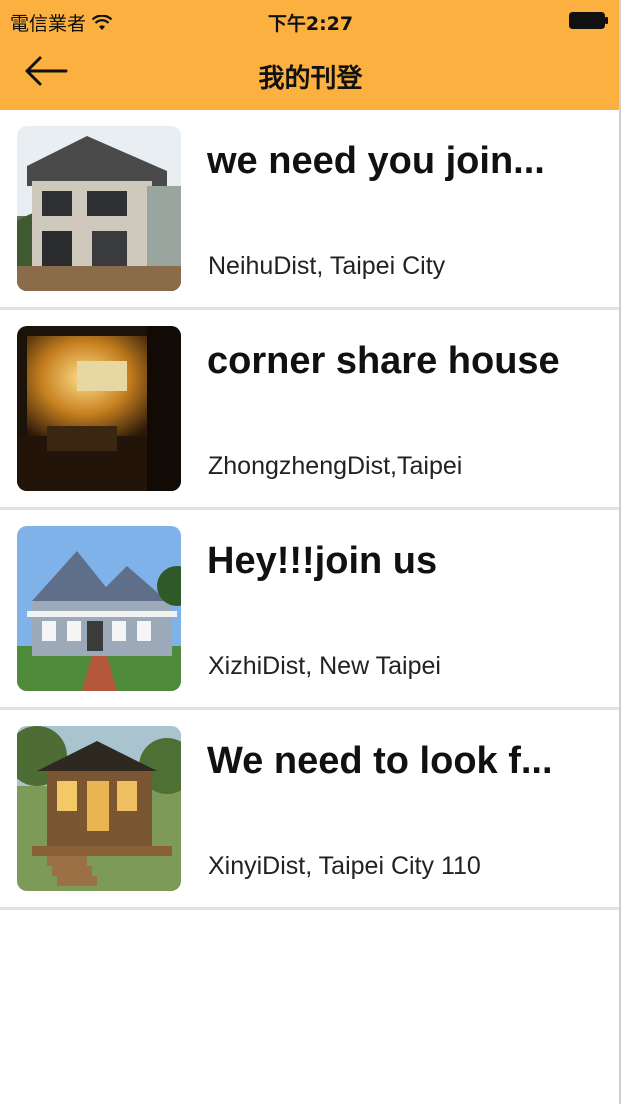 This screenshot has width=621, height=1104. Describe the element at coordinates (383, 361) in the screenshot. I see `listing-title: corner share house` at that location.